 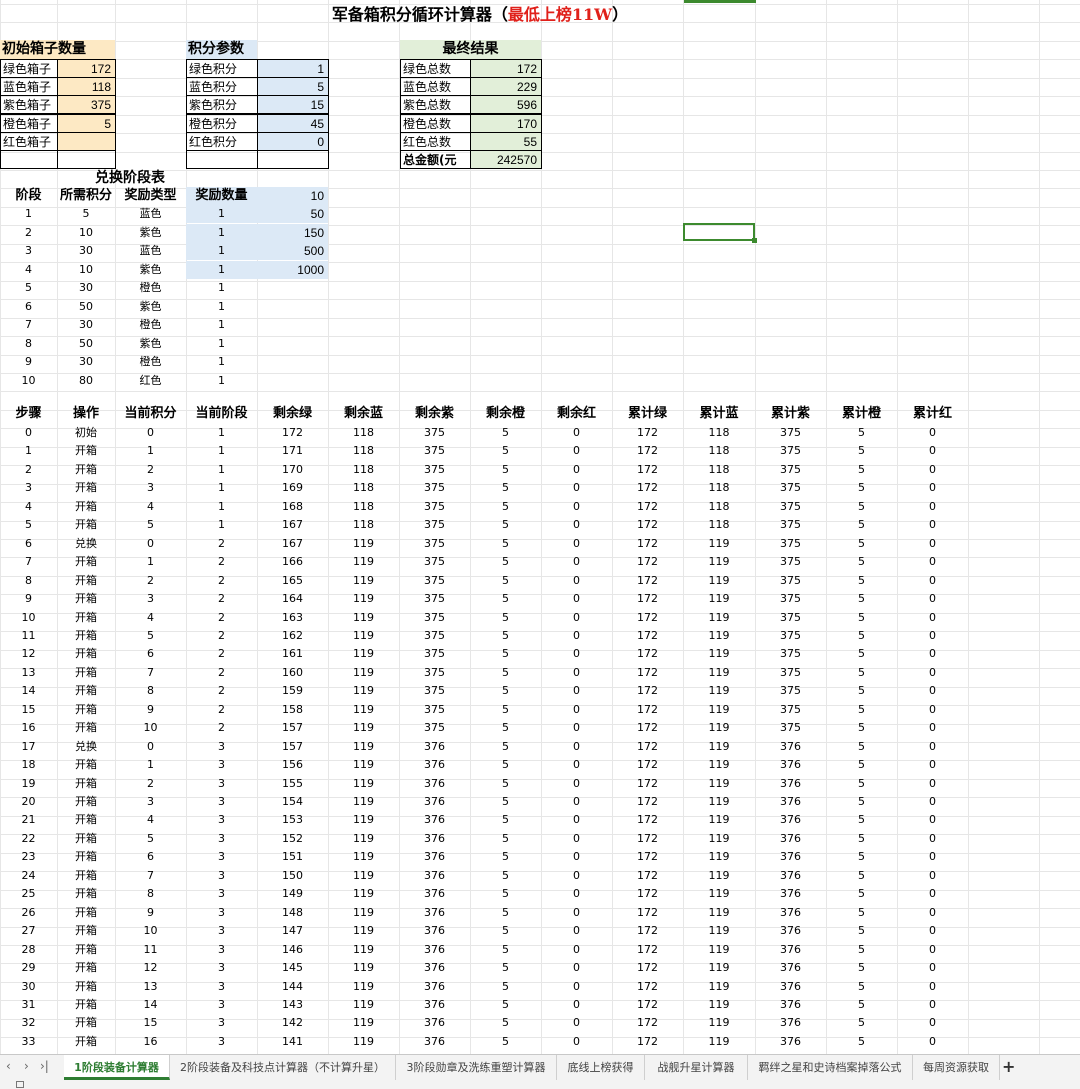 I want to click on steps-header: 累计红, so click(x=932, y=413).